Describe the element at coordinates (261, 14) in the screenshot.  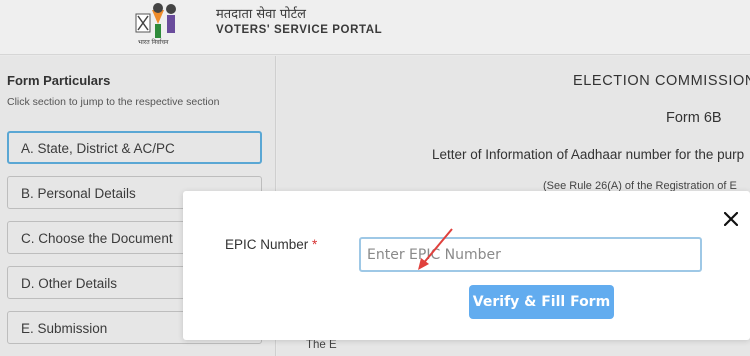
I see `portal-name-hindi: मतदाता सेवा पोर्टल` at that location.